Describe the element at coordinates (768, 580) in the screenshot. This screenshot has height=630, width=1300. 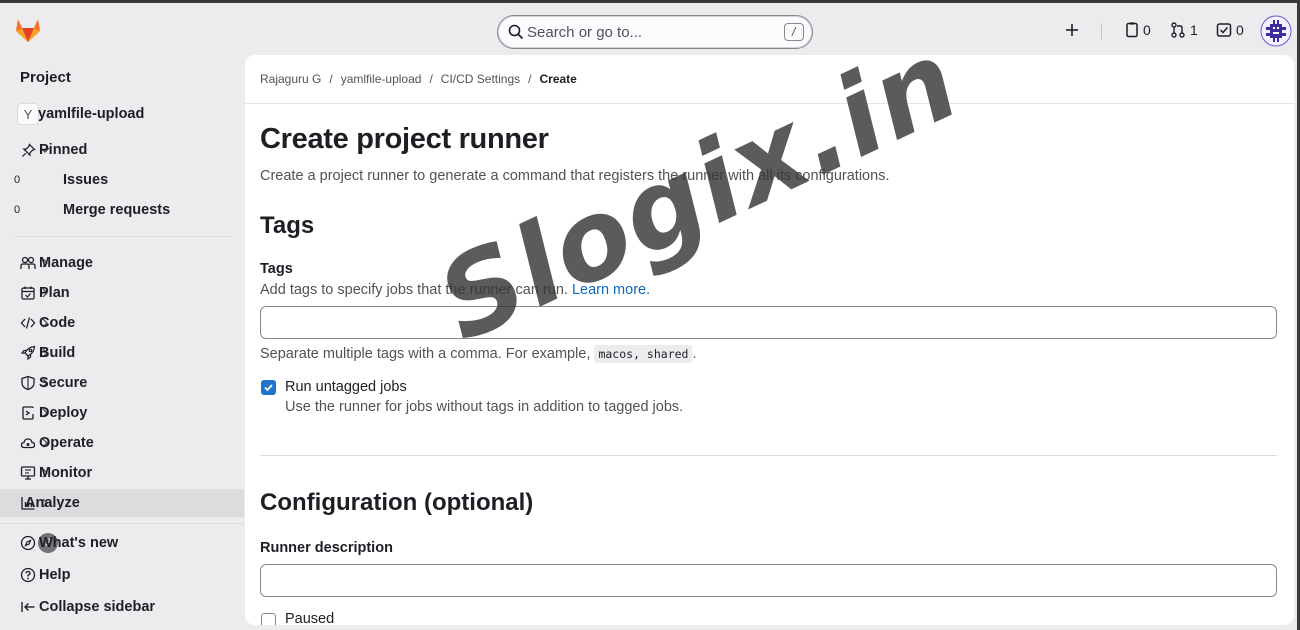
I see `runner-description-input` at that location.